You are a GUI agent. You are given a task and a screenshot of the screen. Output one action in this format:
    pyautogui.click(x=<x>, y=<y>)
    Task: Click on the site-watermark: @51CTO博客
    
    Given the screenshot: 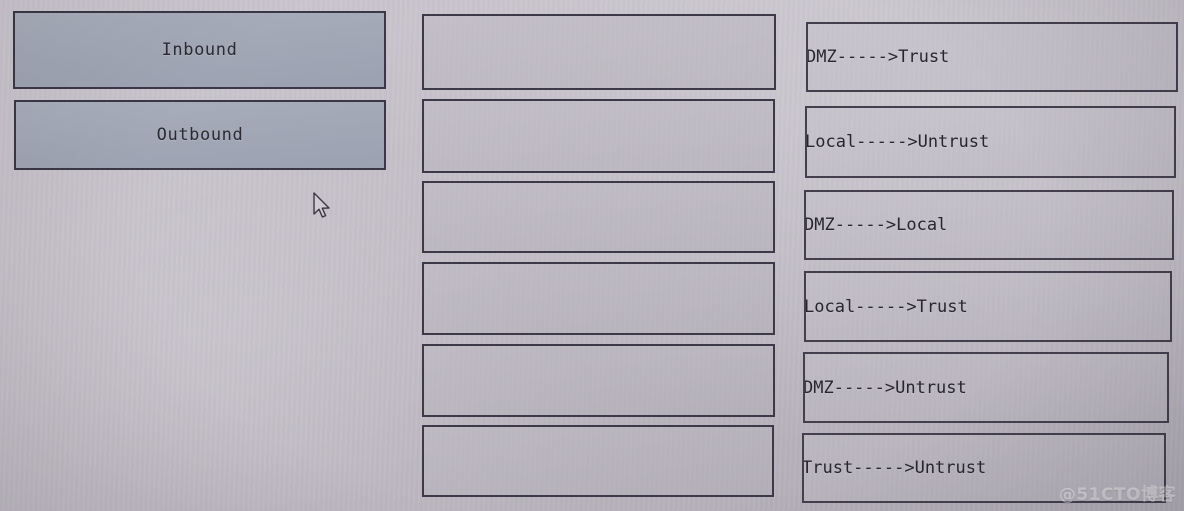 What is the action you would take?
    pyautogui.click(x=1117, y=495)
    